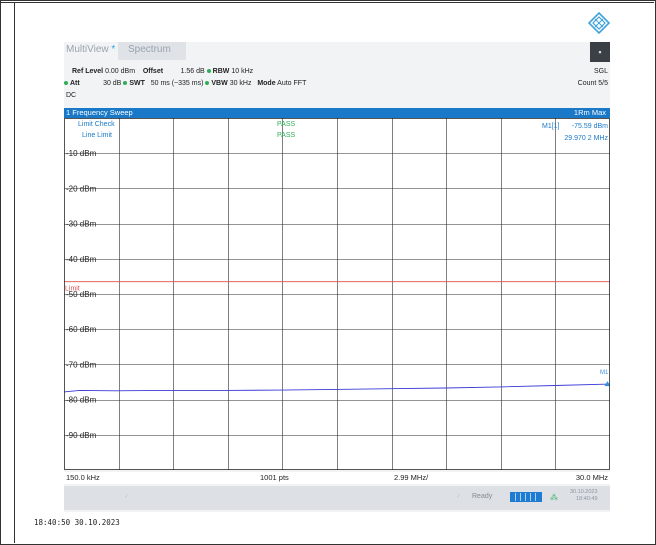 The height and width of the screenshot is (545, 656). What do you see at coordinates (97, 135) in the screenshot?
I see `line-limit-label: Line Limit` at bounding box center [97, 135].